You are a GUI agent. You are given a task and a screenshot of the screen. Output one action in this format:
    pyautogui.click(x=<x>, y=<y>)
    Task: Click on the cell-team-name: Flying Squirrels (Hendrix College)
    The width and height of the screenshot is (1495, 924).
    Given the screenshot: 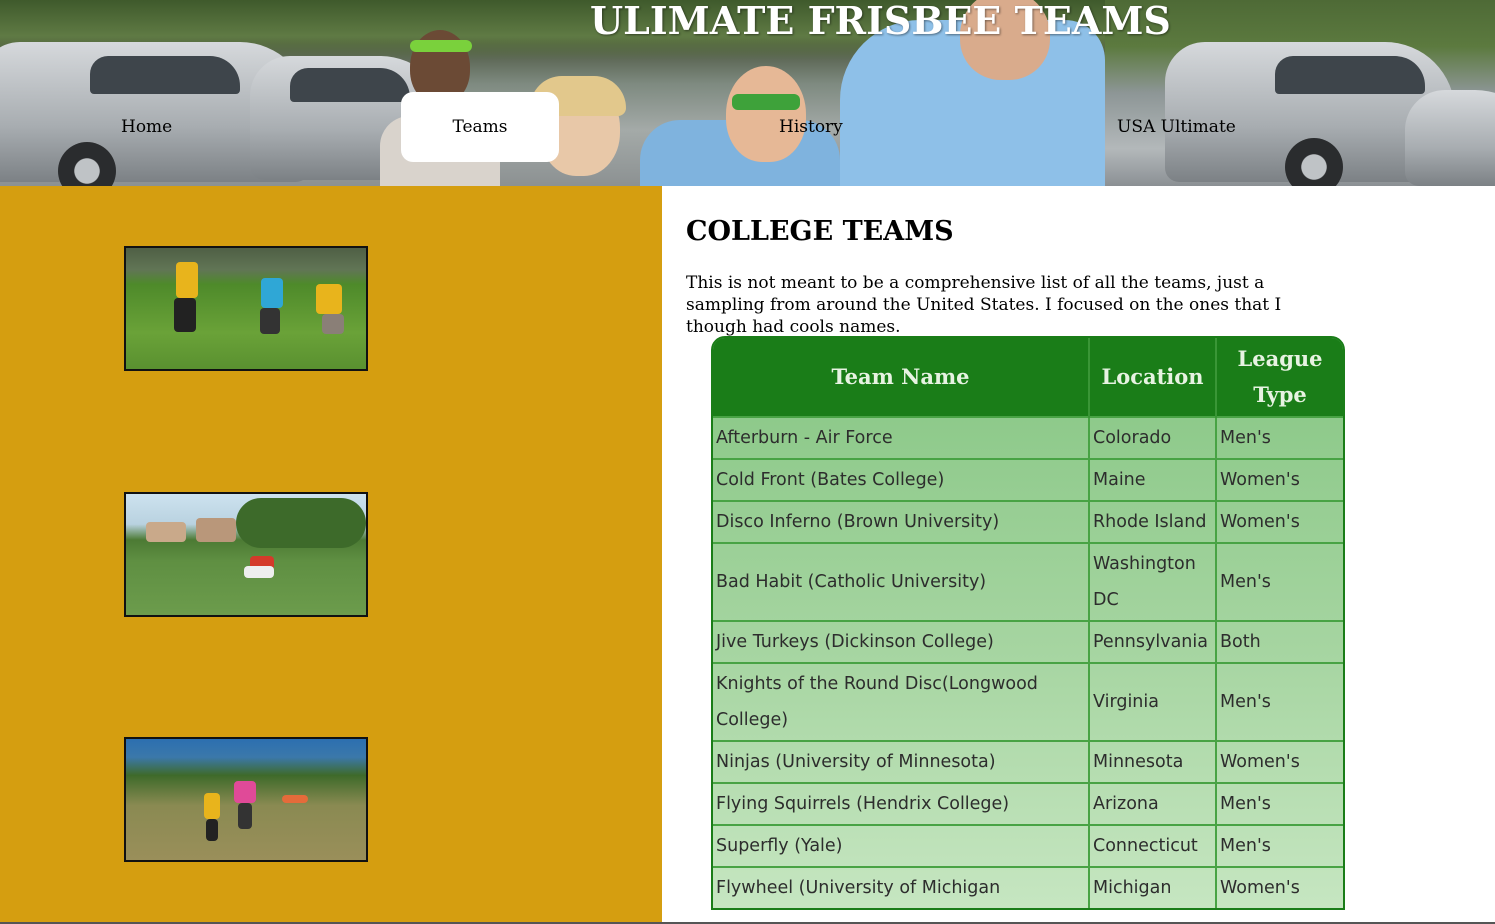 What is the action you would take?
    pyautogui.click(x=901, y=803)
    